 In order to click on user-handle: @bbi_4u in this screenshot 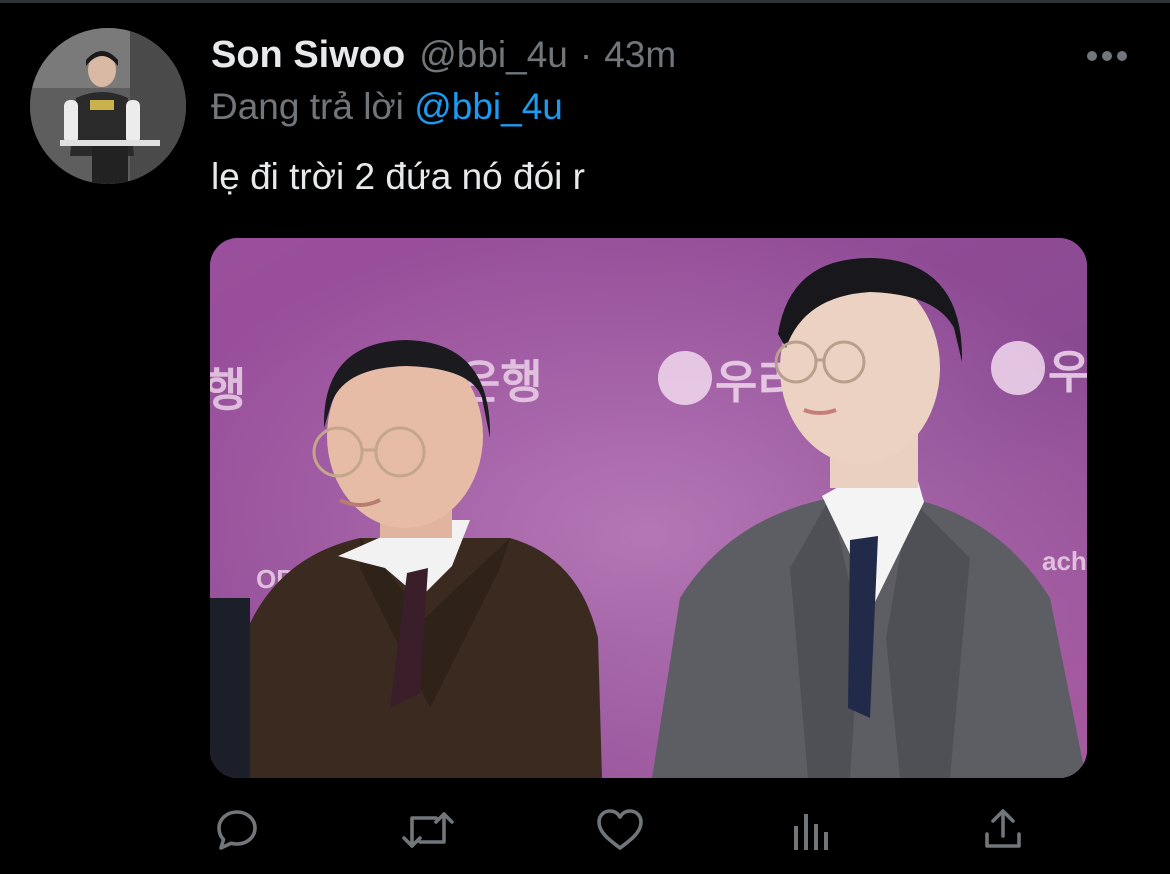, I will do `click(493, 55)`.